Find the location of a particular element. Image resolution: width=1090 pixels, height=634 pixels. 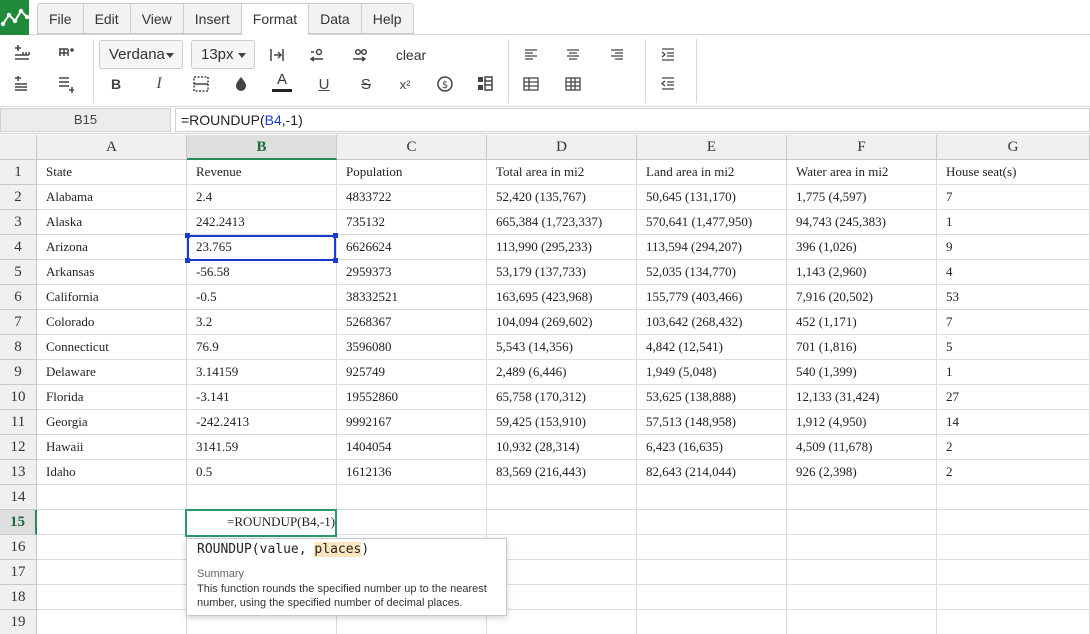

column-header-e: E is located at coordinates (712, 147).